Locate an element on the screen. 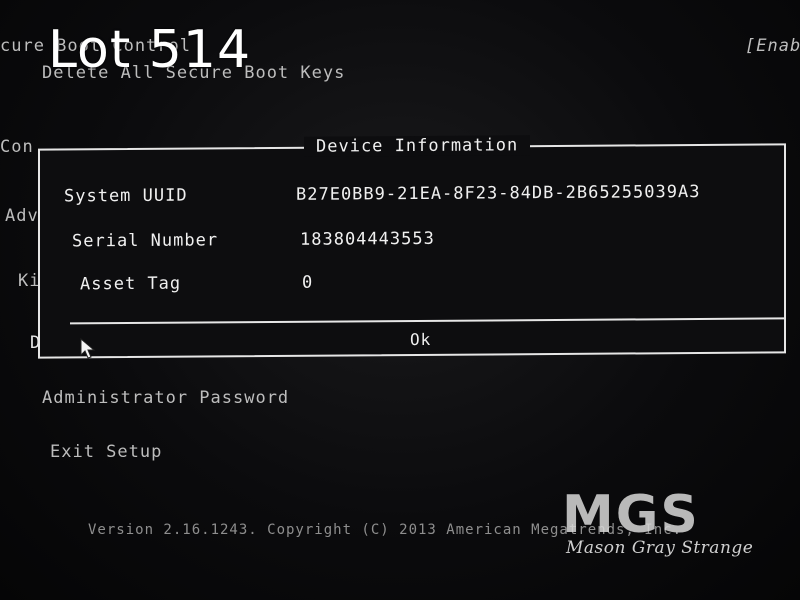 The width and height of the screenshot is (800, 600). asset-tag-value: 0 is located at coordinates (308, 282).